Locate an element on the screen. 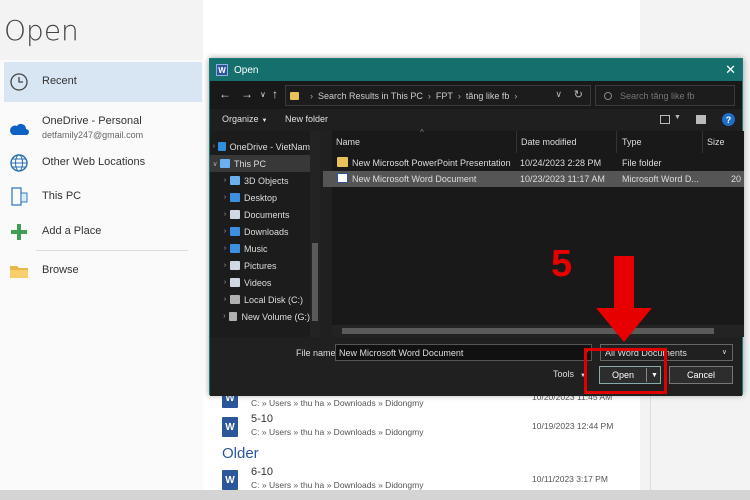 The width and height of the screenshot is (750, 500). word-doc-icon is located at coordinates (342, 178).